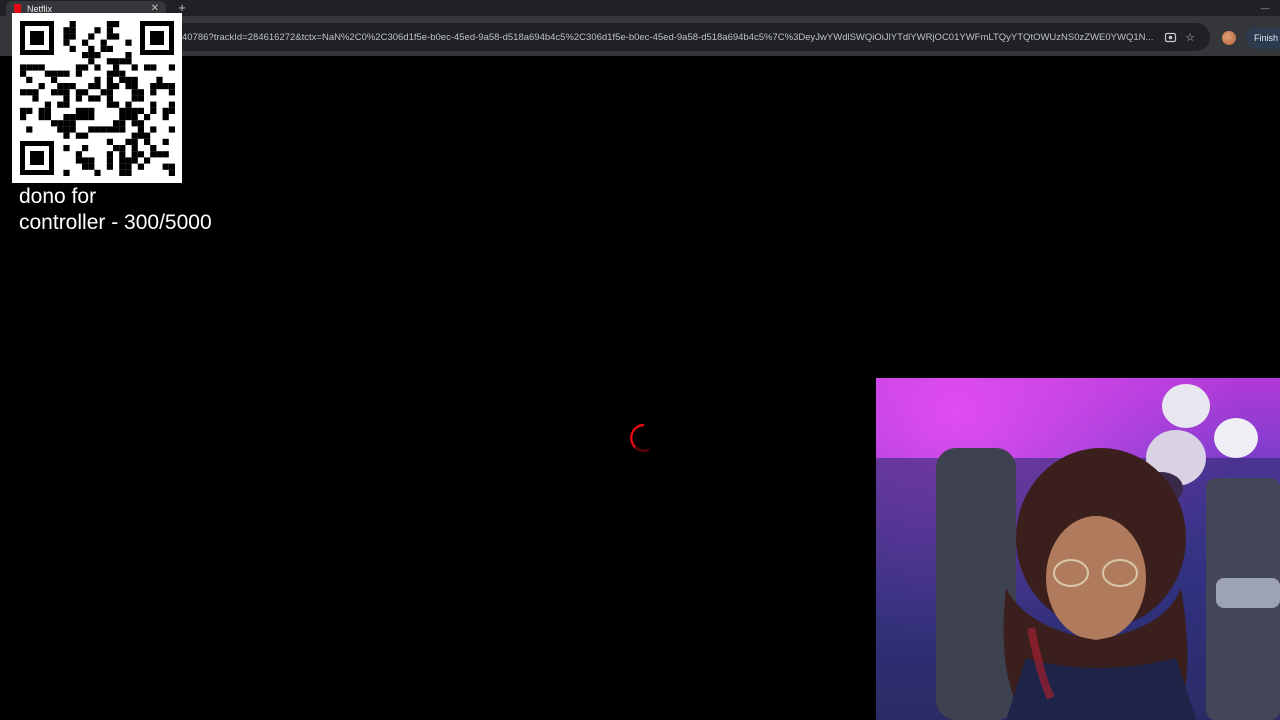 The image size is (1280, 720). What do you see at coordinates (1263, 38) in the screenshot?
I see `finish-update-button: Finish u` at bounding box center [1263, 38].